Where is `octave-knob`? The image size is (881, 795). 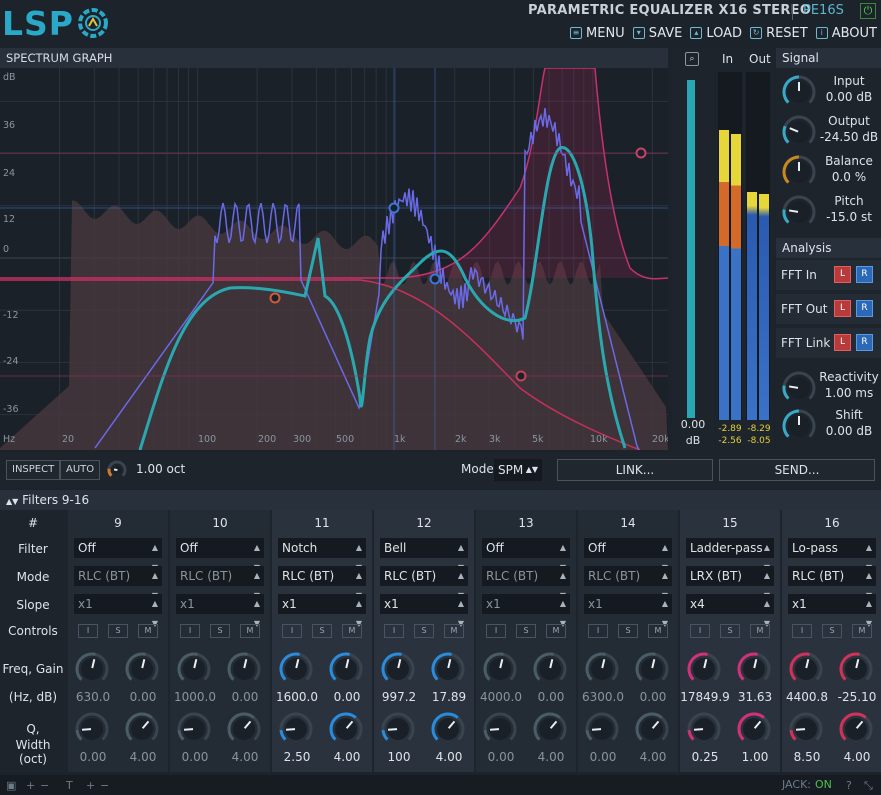 octave-knob is located at coordinates (117, 470).